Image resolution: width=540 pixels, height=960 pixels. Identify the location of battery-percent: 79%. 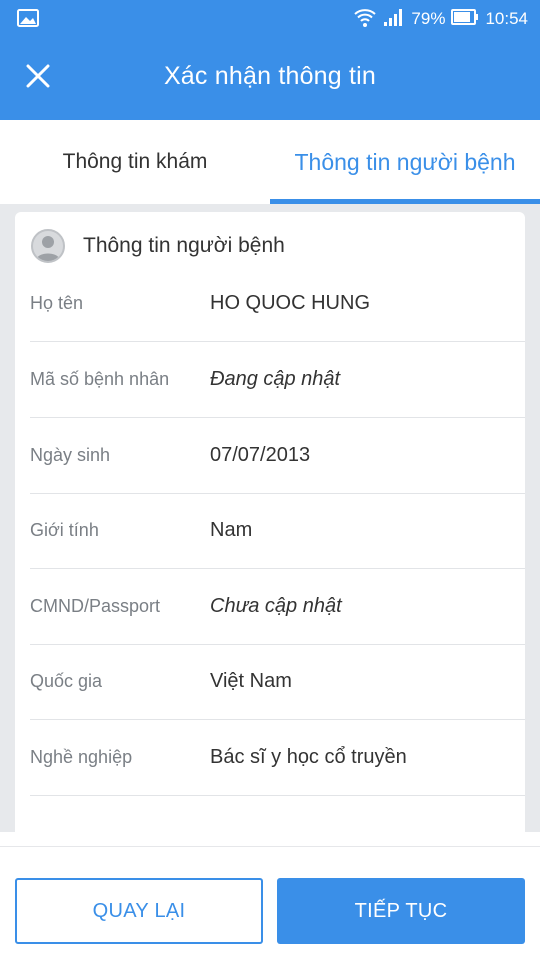
(428, 18).